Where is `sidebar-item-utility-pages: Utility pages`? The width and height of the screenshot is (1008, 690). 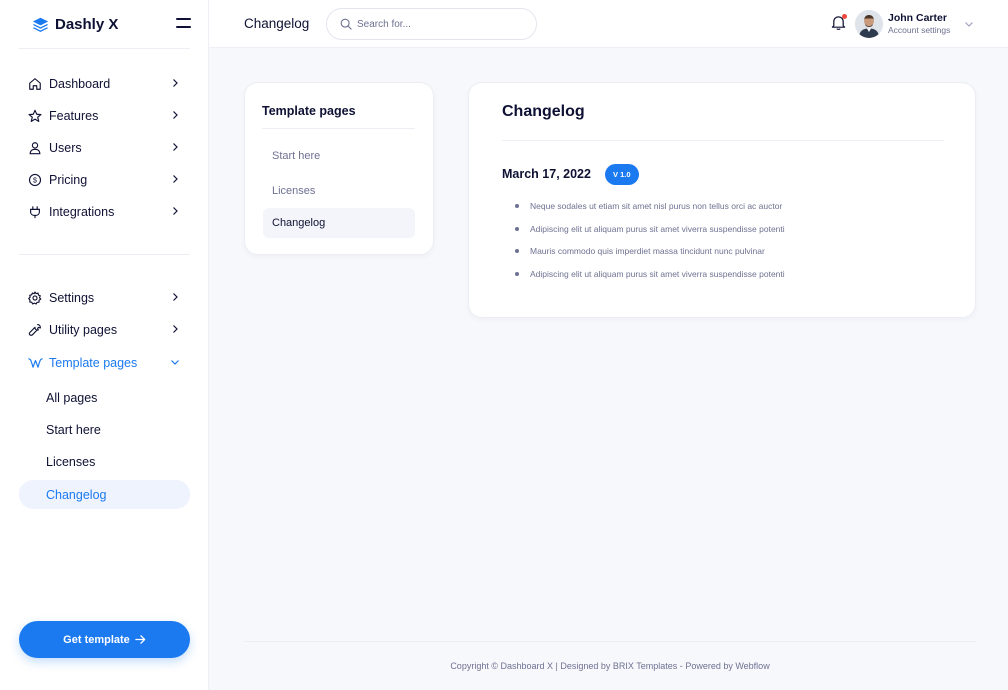
sidebar-item-utility-pages: Utility pages is located at coordinates (104, 330).